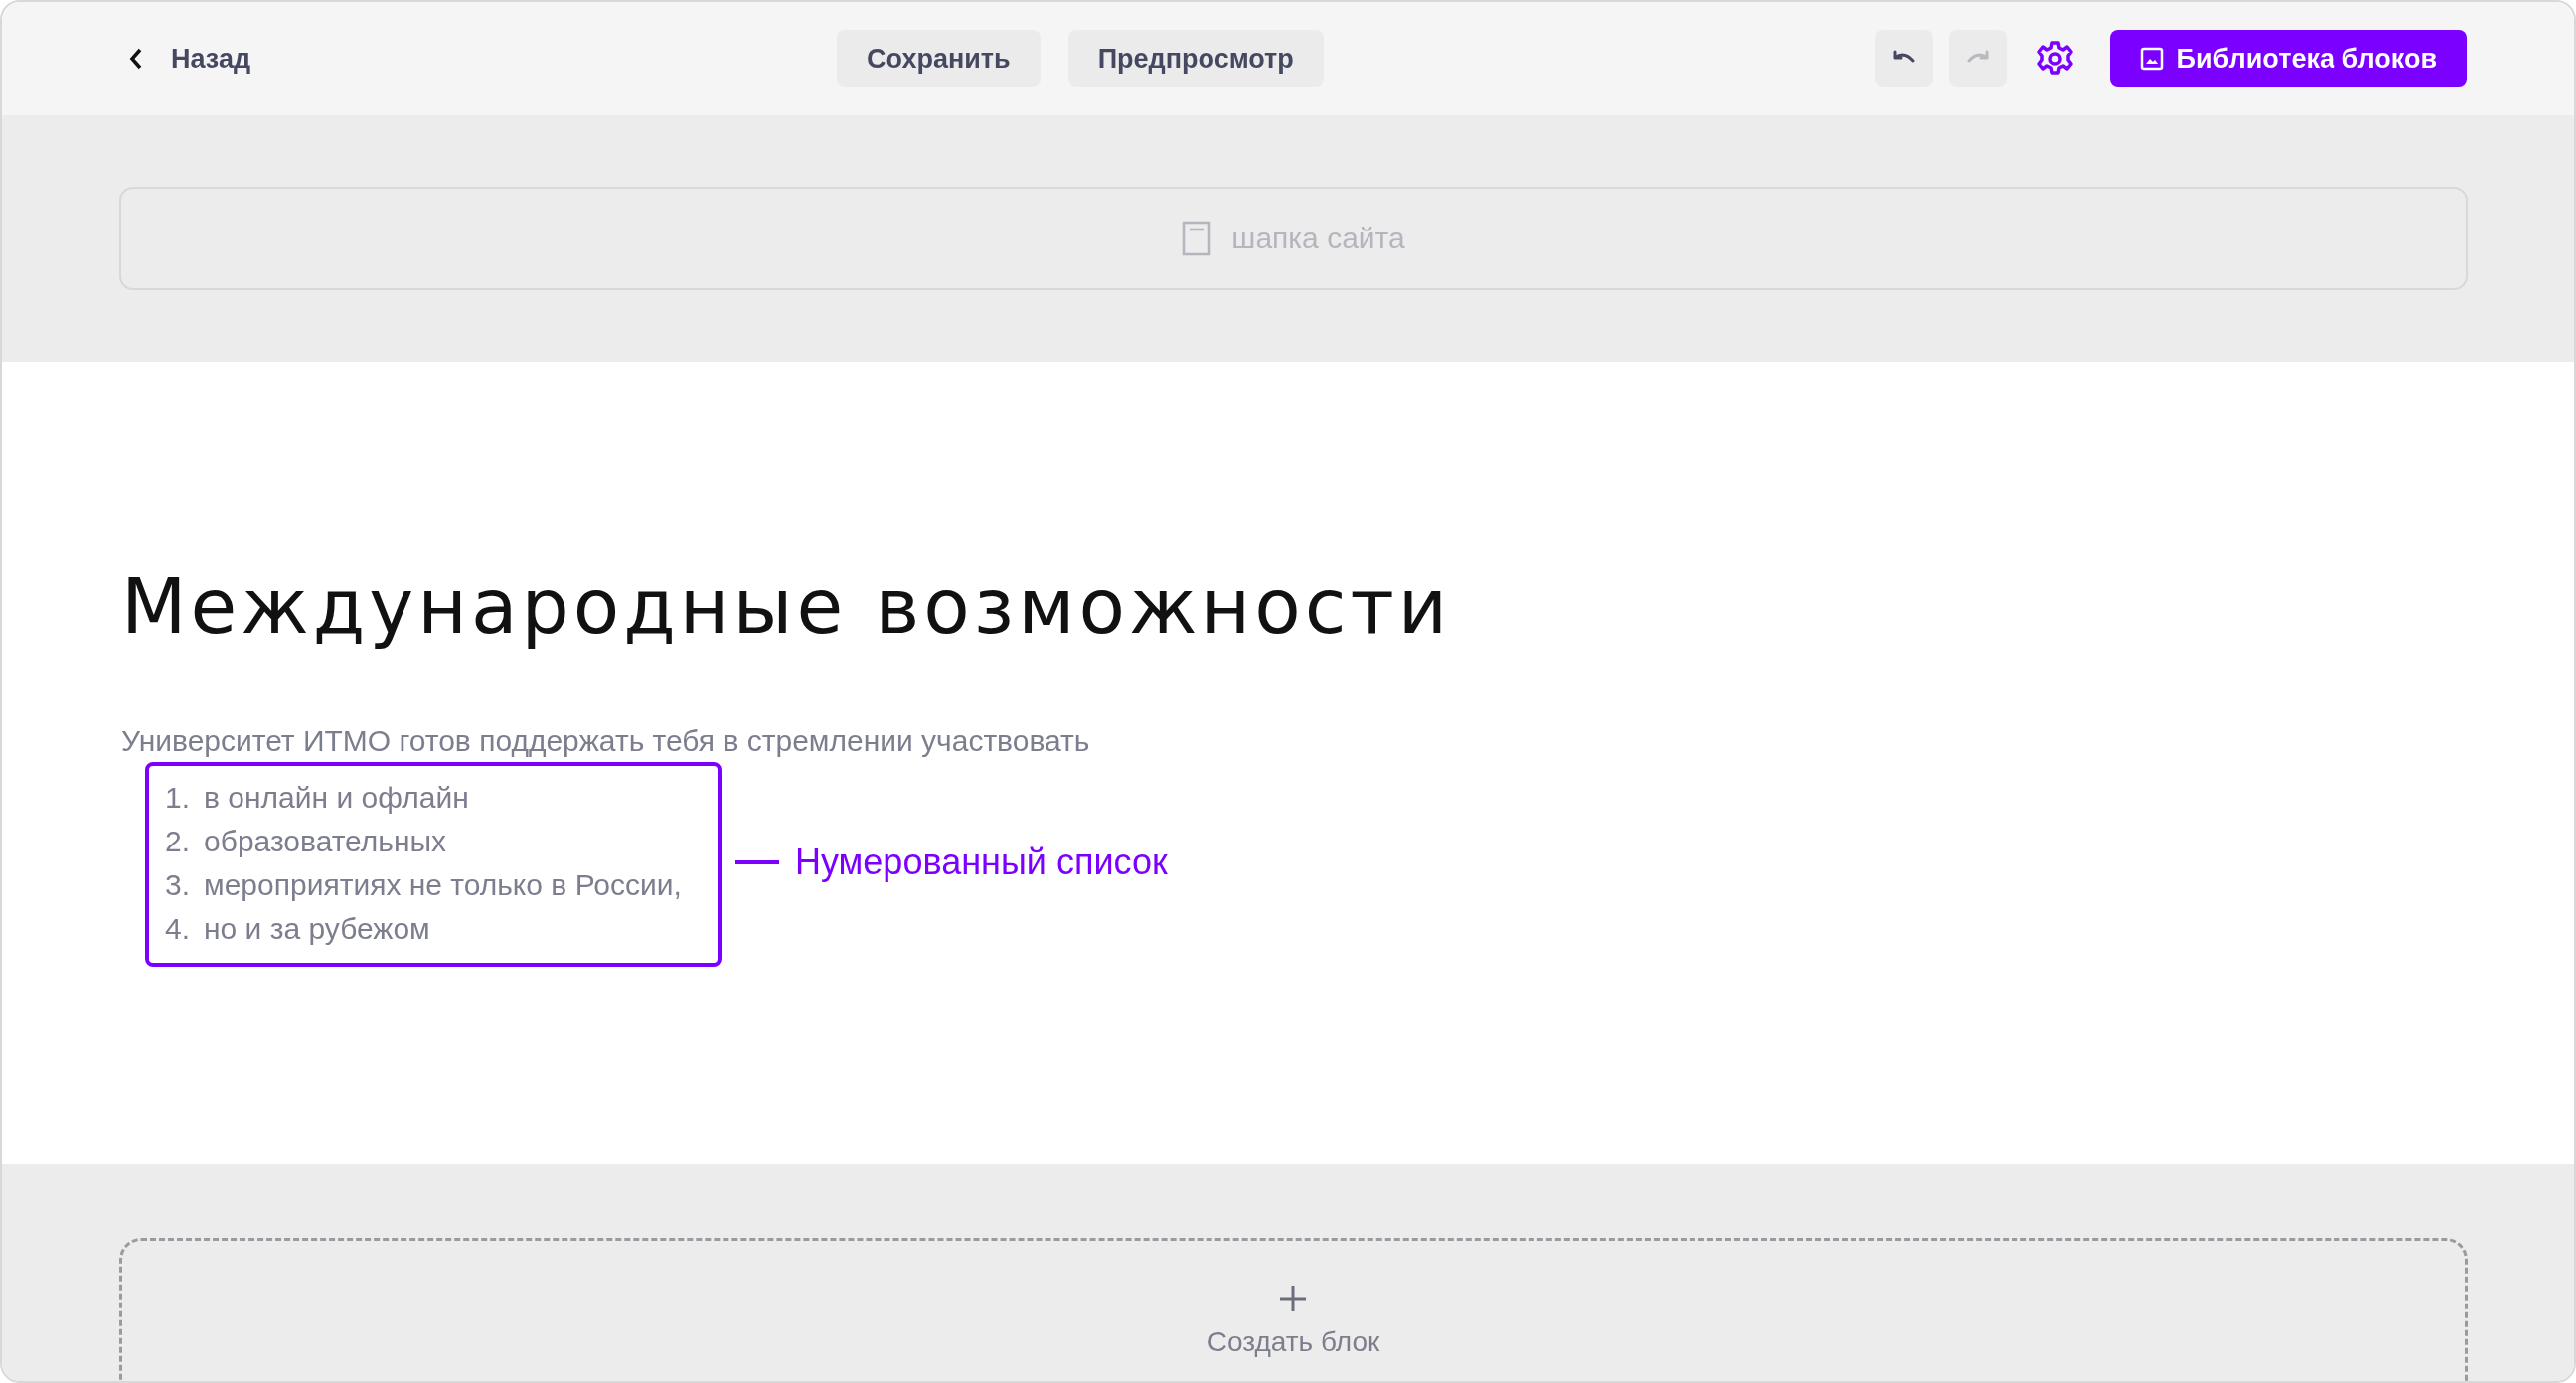 This screenshot has width=2576, height=1383. What do you see at coordinates (2054, 59) in the screenshot?
I see `settings-icon` at bounding box center [2054, 59].